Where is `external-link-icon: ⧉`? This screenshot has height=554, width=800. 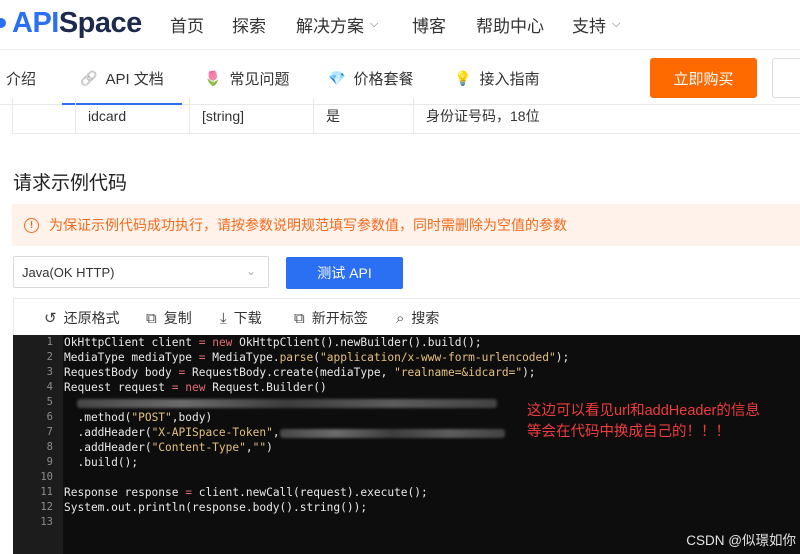 external-link-icon: ⧉ is located at coordinates (299, 318).